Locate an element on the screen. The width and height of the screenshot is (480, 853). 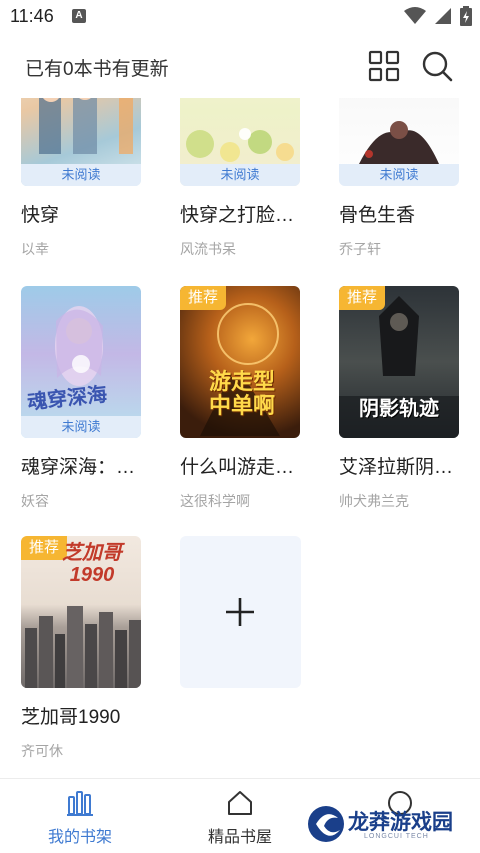
book-title: 芝加哥1990 is located at coordinates (71, 717).